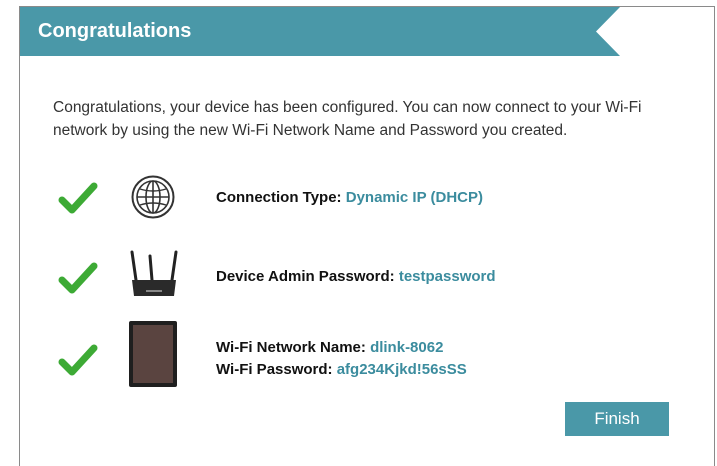 The image size is (717, 466). Describe the element at coordinates (407, 347) in the screenshot. I see `wifi-name-value: dlink-8062` at that location.